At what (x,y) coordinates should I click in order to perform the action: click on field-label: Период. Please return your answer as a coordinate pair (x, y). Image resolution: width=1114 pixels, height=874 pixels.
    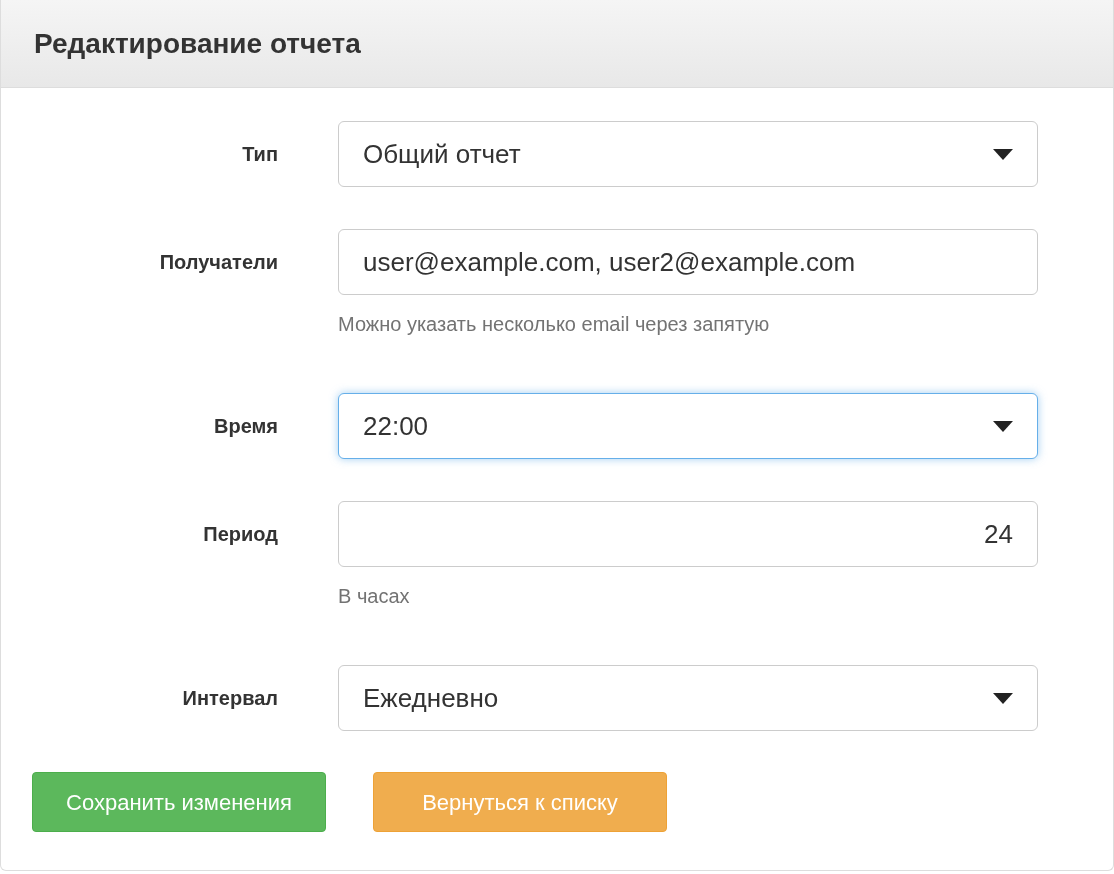
    Looking at the image, I should click on (240, 534).